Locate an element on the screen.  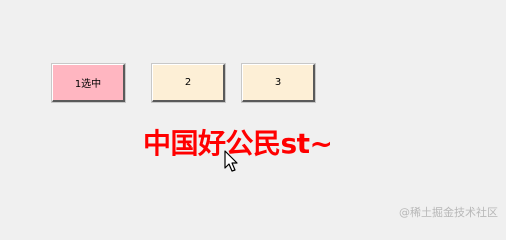
button-2: 2 is located at coordinates (188, 83).